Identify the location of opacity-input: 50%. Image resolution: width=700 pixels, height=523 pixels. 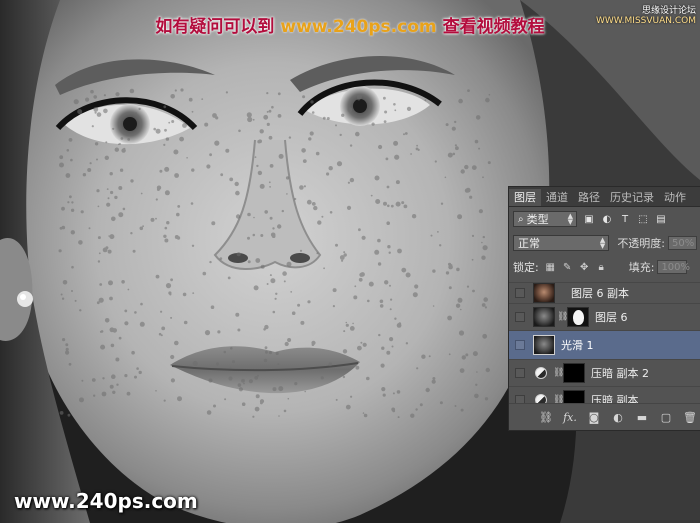
(682, 243).